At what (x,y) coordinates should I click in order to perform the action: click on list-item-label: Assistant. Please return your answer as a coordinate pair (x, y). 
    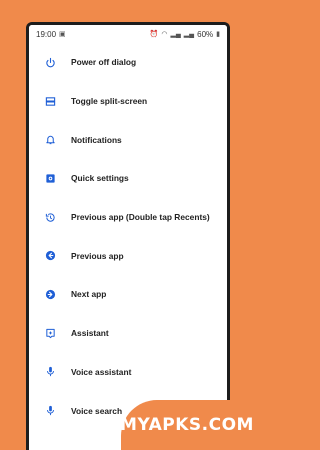
    Looking at the image, I should click on (90, 333).